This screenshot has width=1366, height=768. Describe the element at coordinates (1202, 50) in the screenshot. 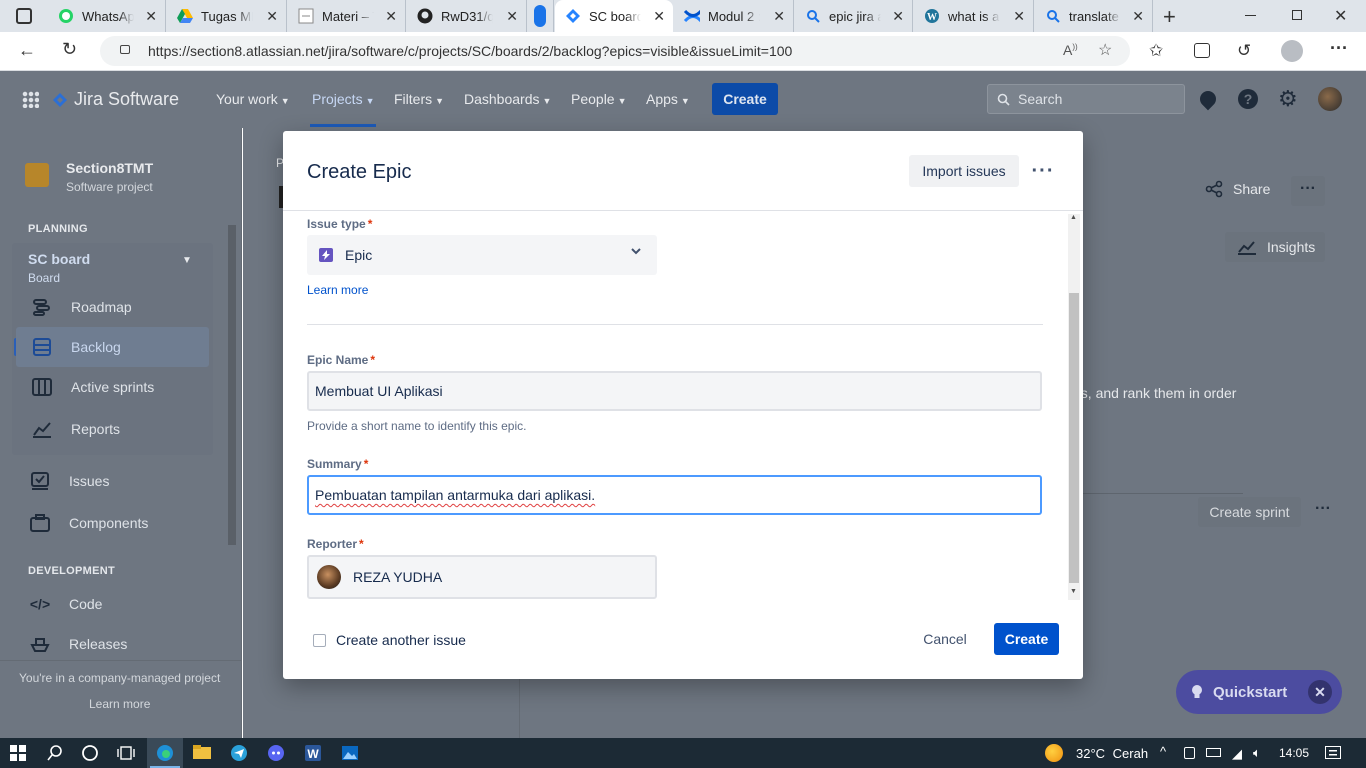

I see `collections-icon` at that location.